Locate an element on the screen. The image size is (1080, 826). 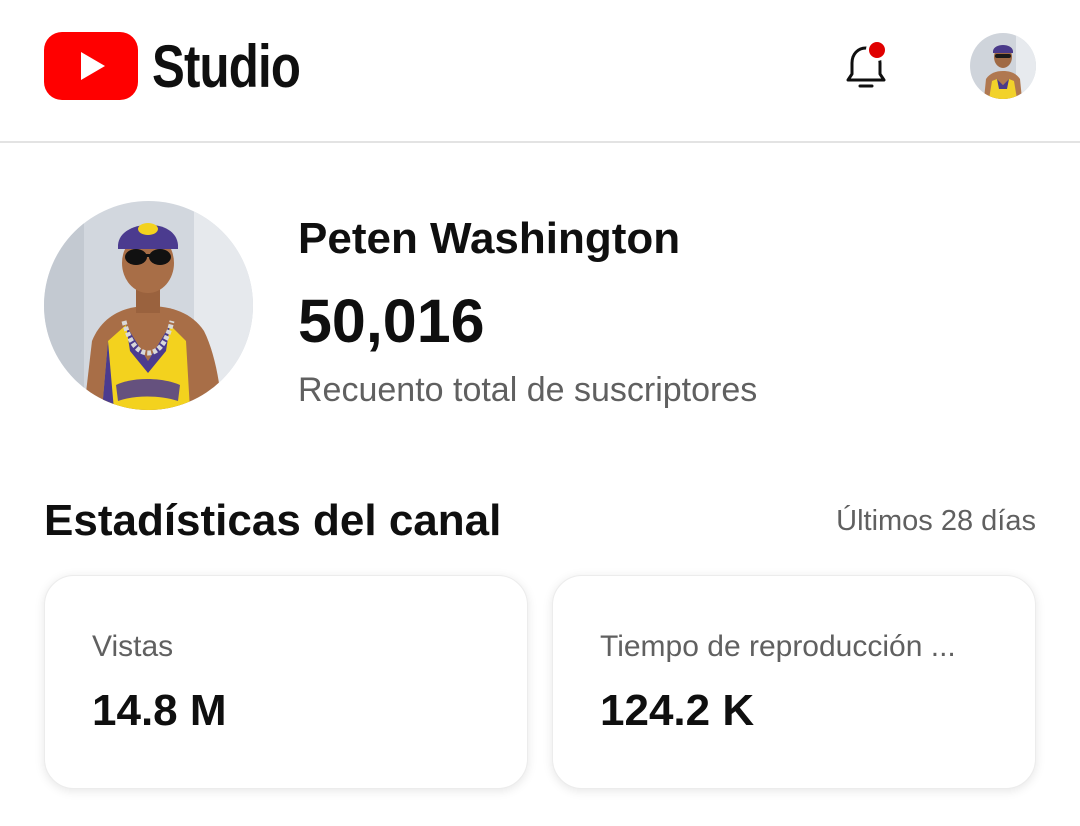
channel-stats-title: Estadísticas del canal is located at coordinates (273, 520).